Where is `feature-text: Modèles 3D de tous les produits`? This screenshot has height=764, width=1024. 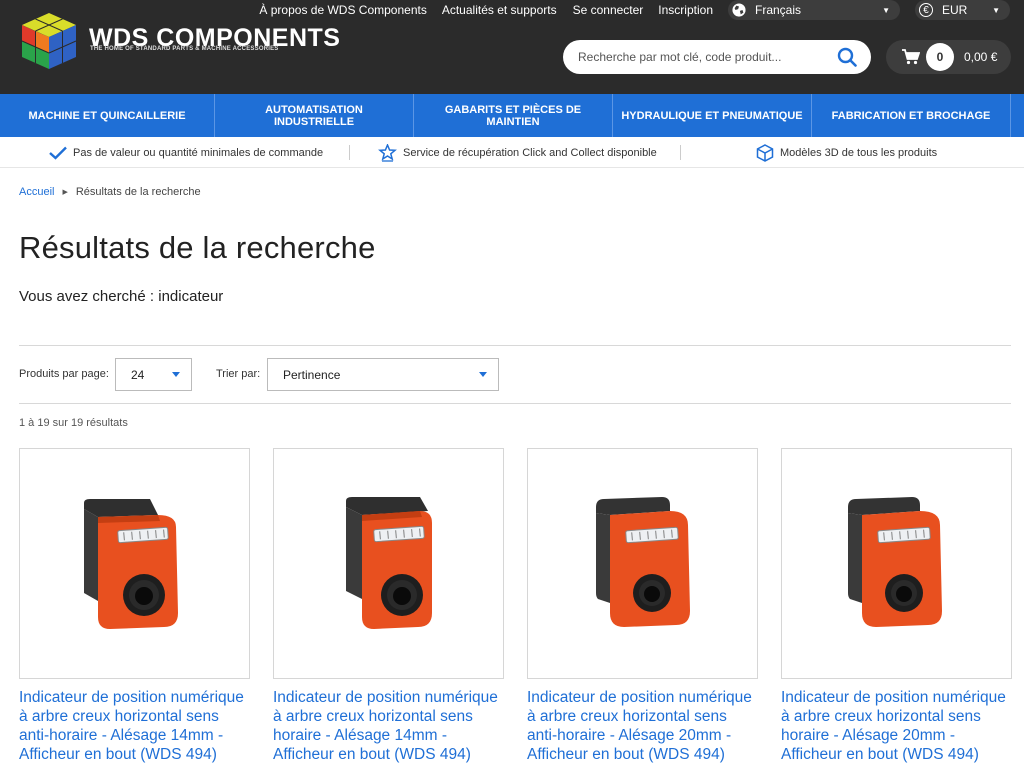 feature-text: Modèles 3D de tous les produits is located at coordinates (859, 152).